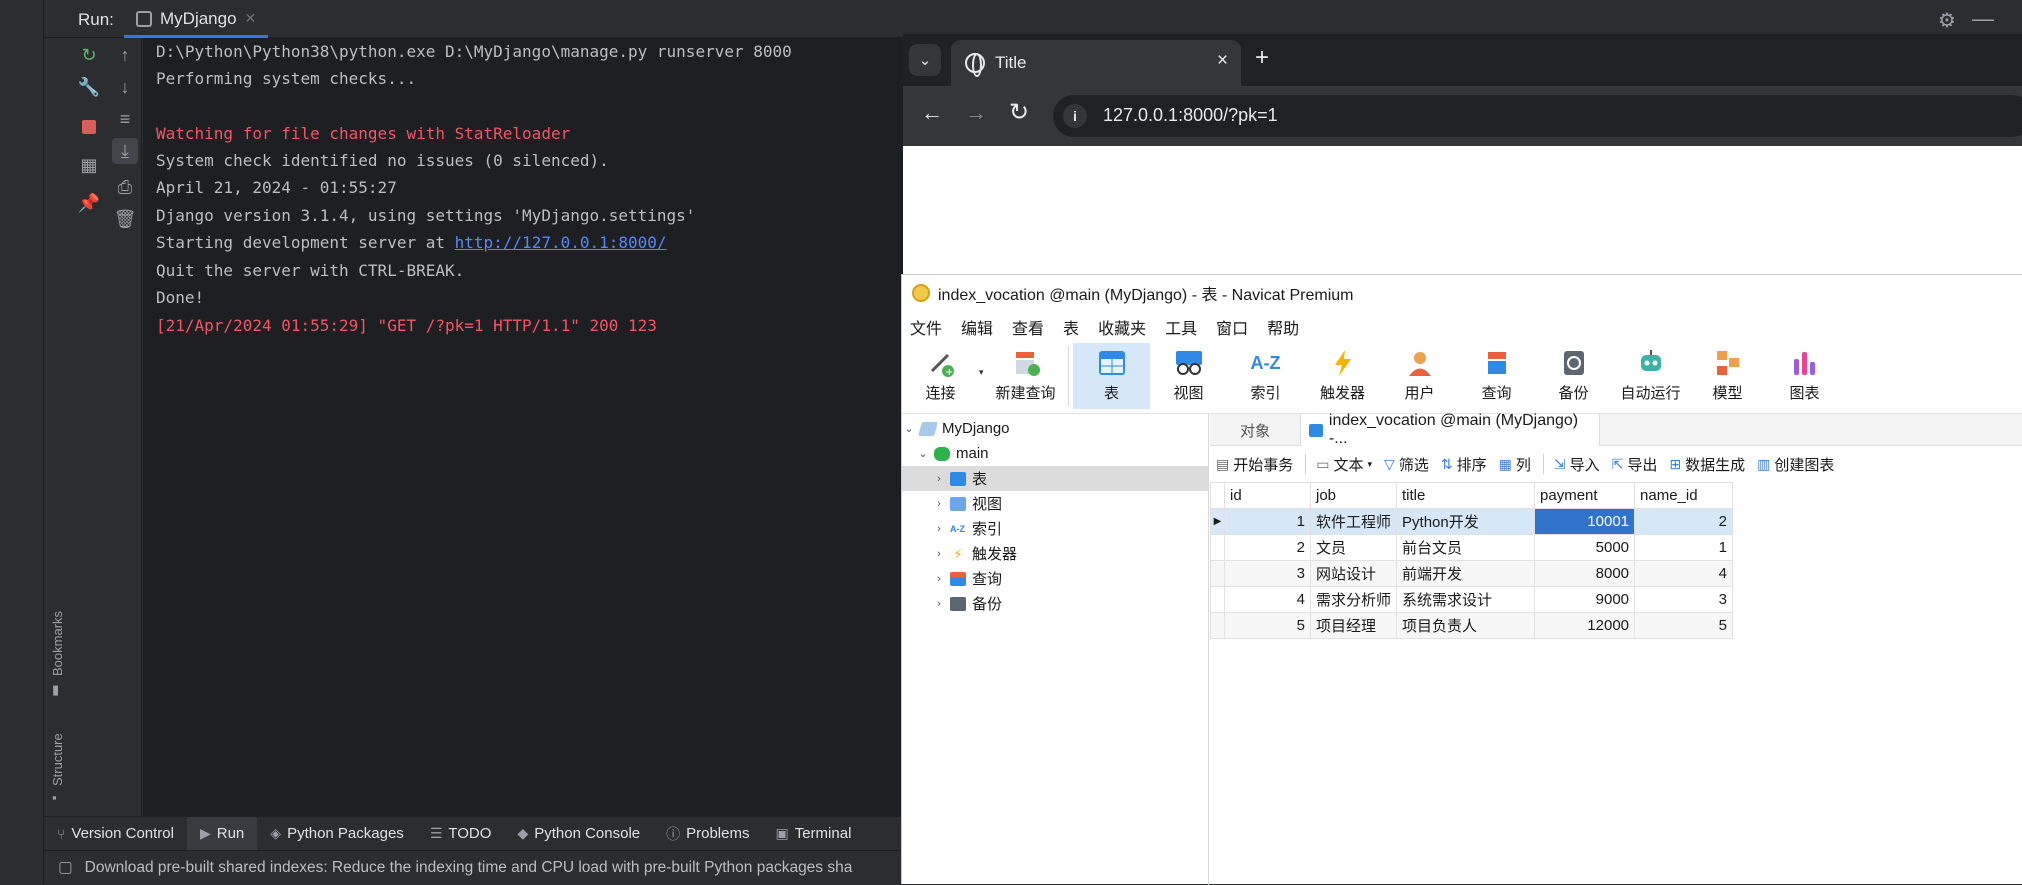 The image size is (2022, 885). What do you see at coordinates (1267, 625) in the screenshot?
I see `cell: 5` at bounding box center [1267, 625].